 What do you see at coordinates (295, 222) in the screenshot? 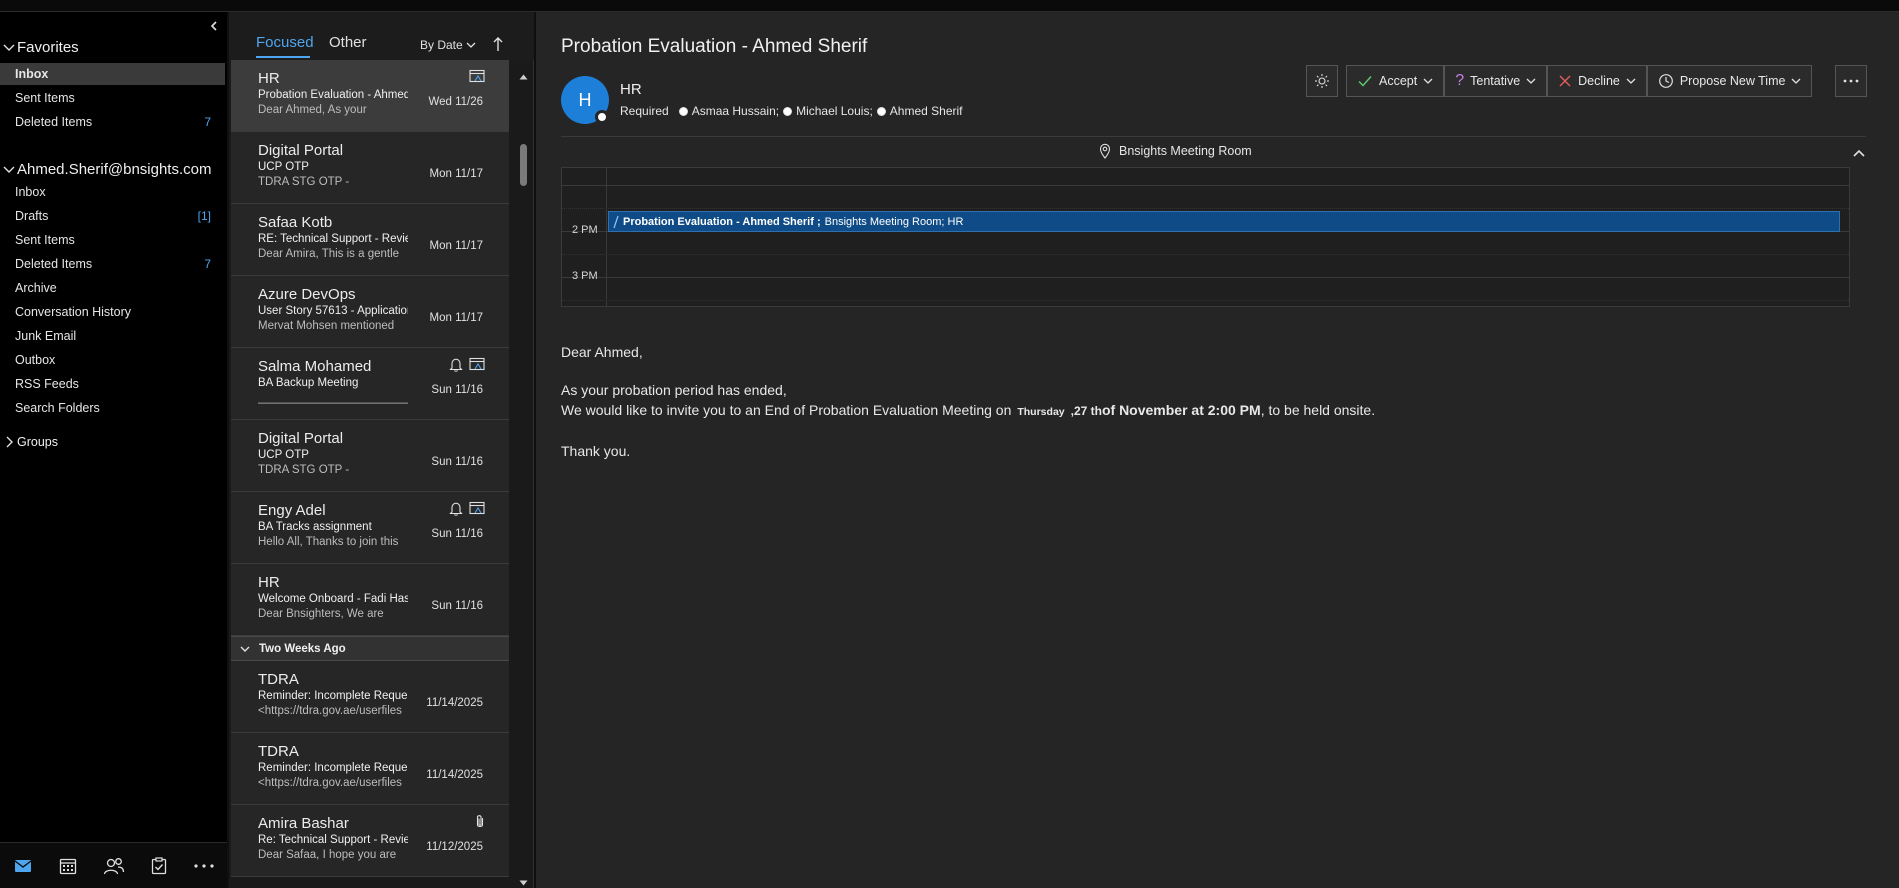
I see `message-sender: Safaa Kotb` at bounding box center [295, 222].